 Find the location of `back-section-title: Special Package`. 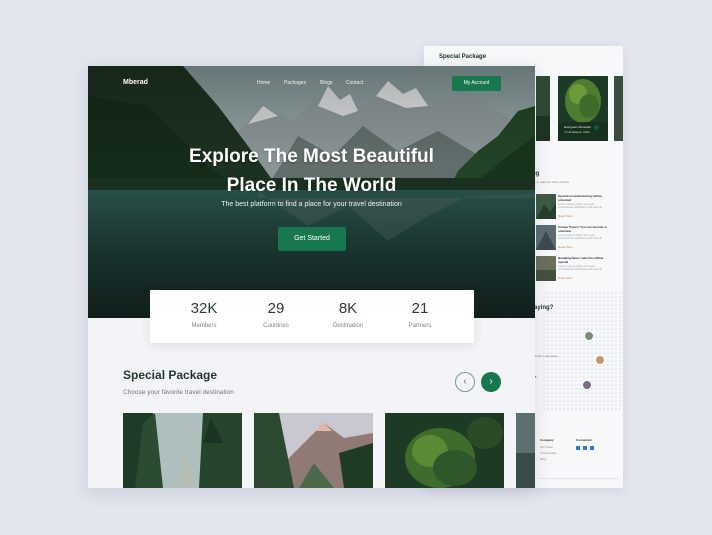

back-section-title: Special Package is located at coordinates (463, 57).